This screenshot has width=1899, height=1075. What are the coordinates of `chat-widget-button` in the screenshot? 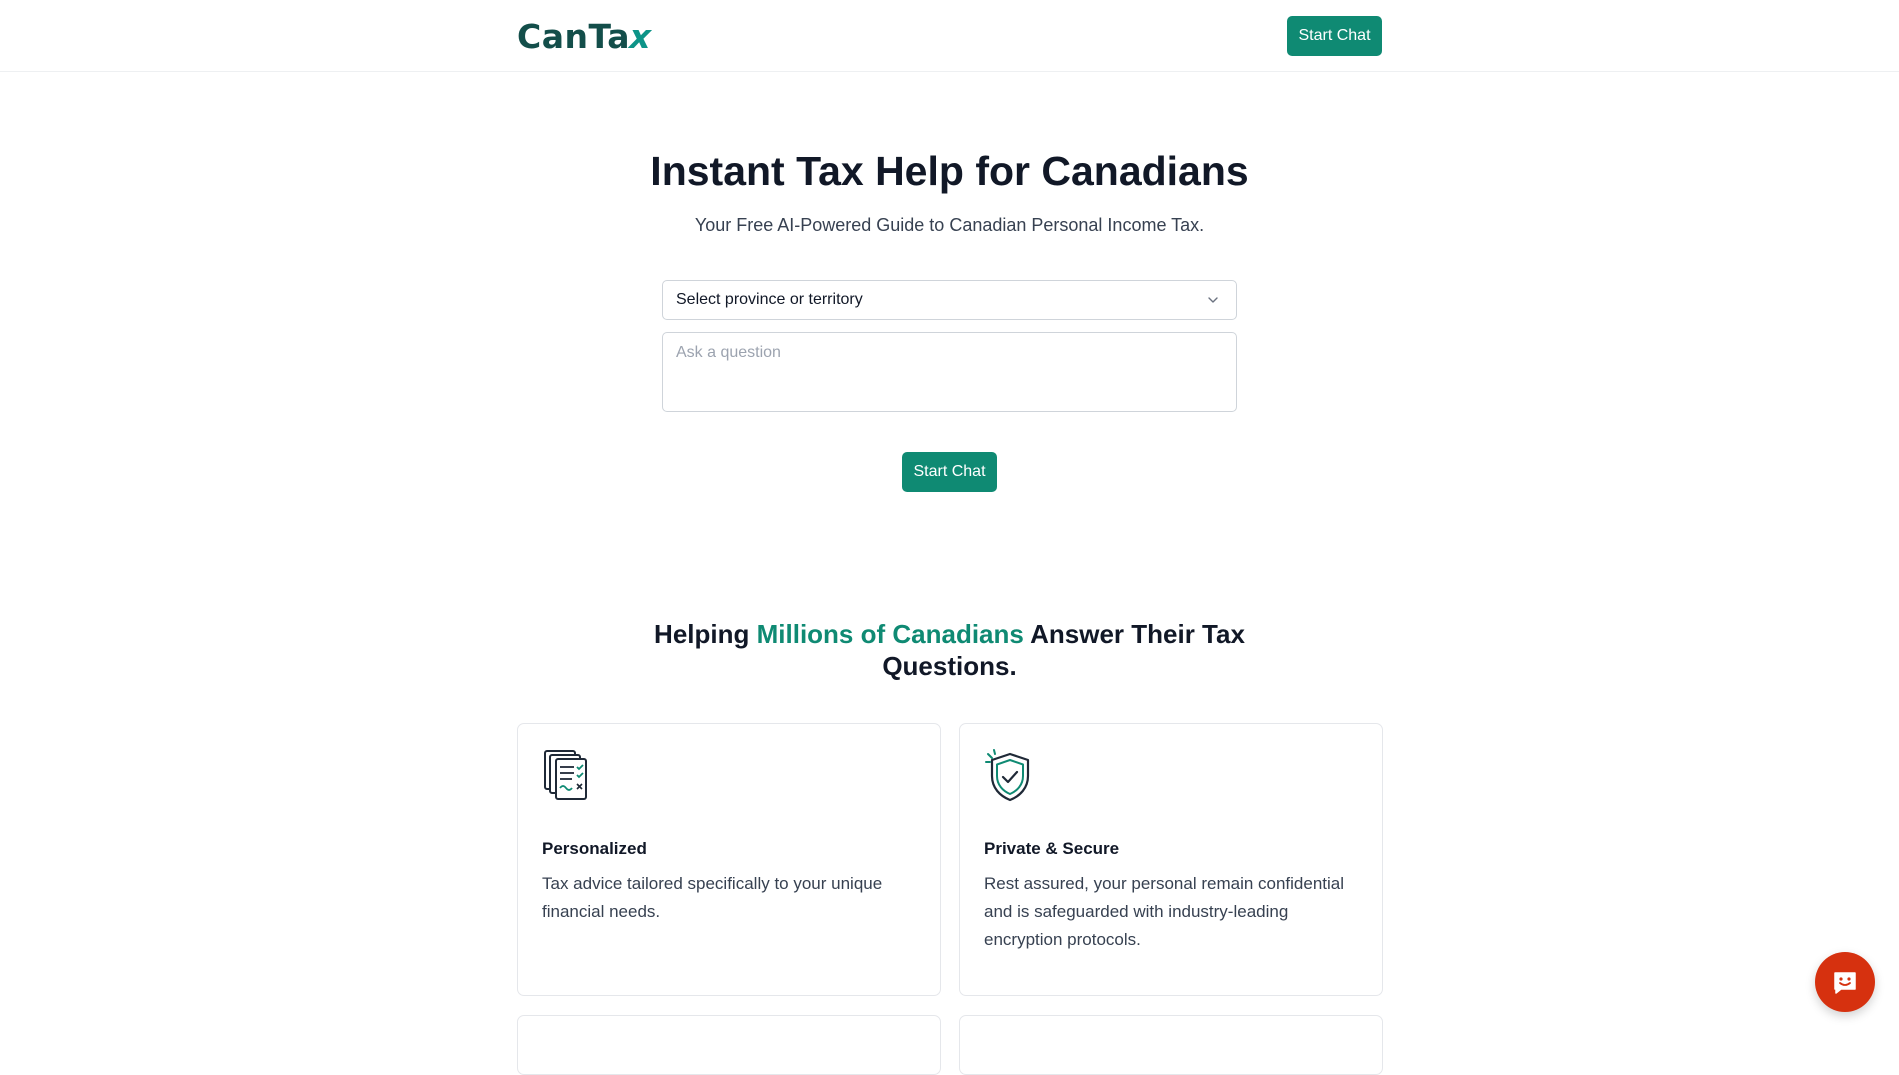 It's located at (1845, 982).